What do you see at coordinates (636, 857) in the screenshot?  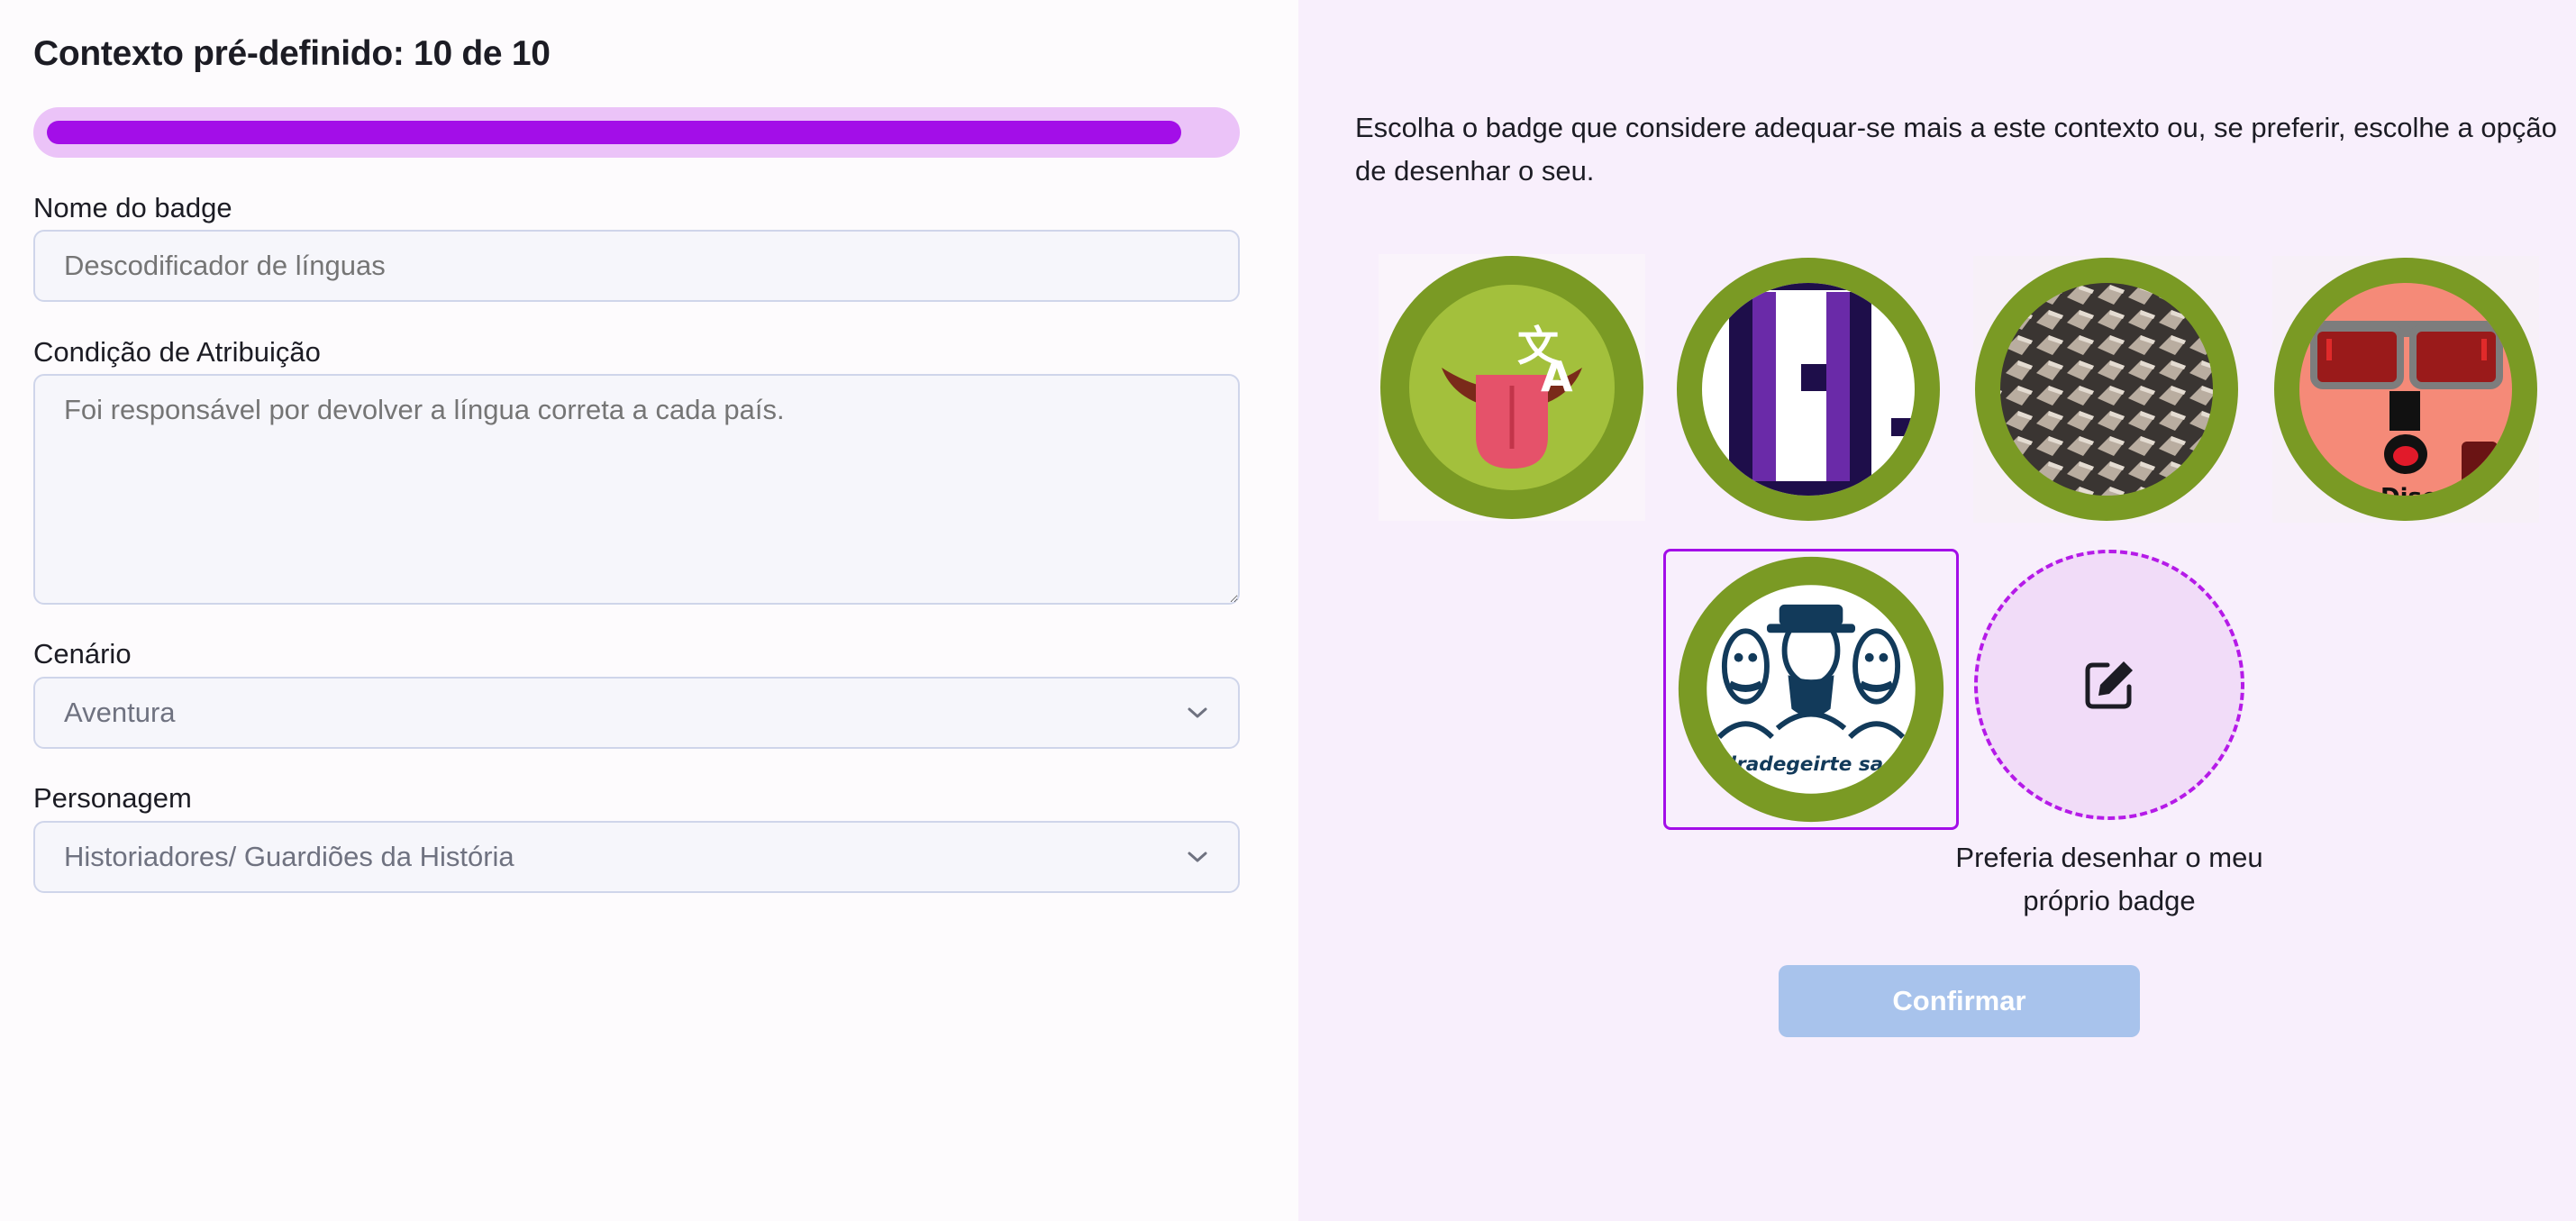 I see `character-select: Historiadores/ Guardiões da História` at bounding box center [636, 857].